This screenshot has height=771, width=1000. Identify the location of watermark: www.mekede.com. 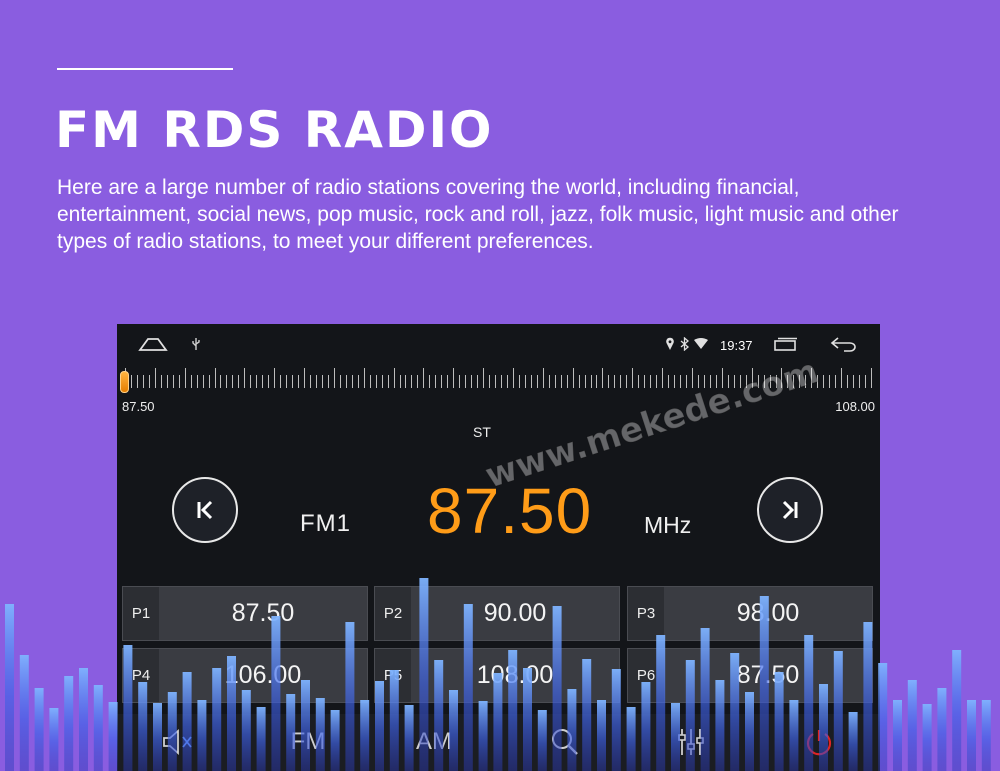
(652, 424).